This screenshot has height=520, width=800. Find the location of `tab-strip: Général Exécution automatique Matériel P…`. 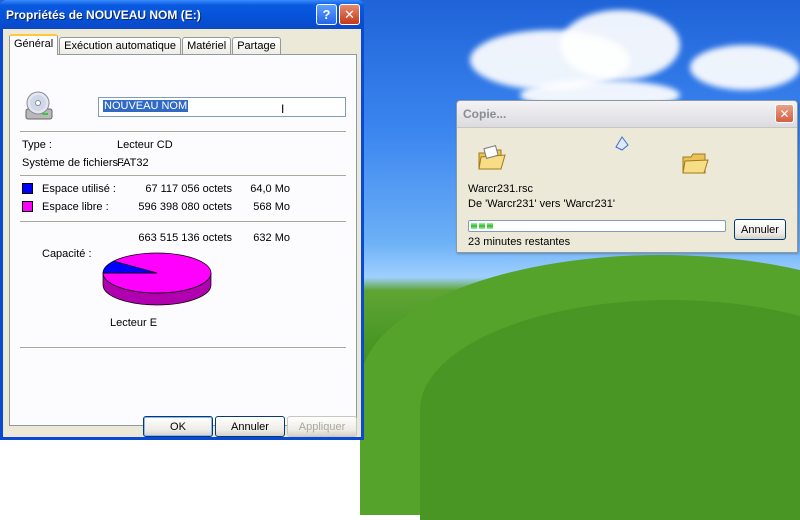

tab-strip: Général Exécution automatique Matériel P… is located at coordinates (145, 44).